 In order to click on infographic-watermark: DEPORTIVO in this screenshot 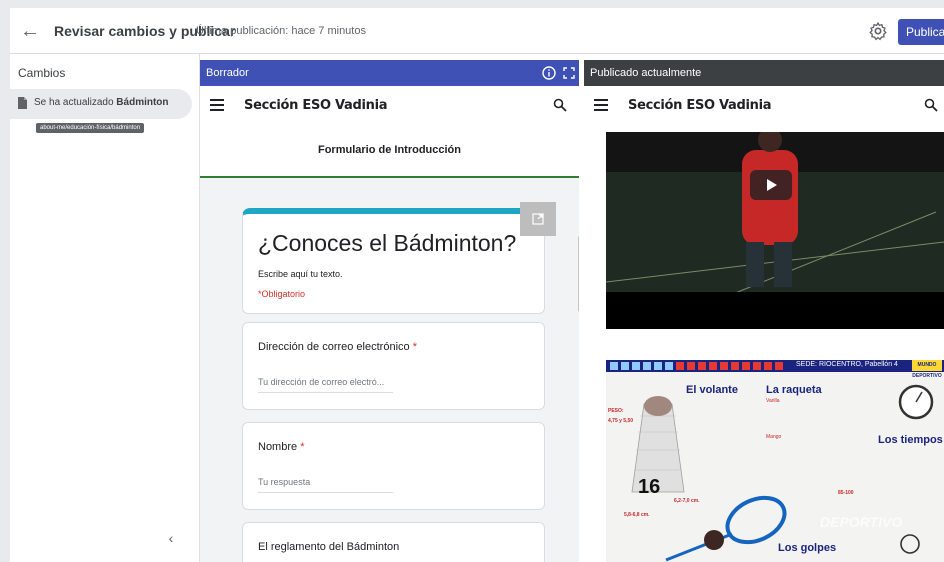, I will do `click(861, 522)`.